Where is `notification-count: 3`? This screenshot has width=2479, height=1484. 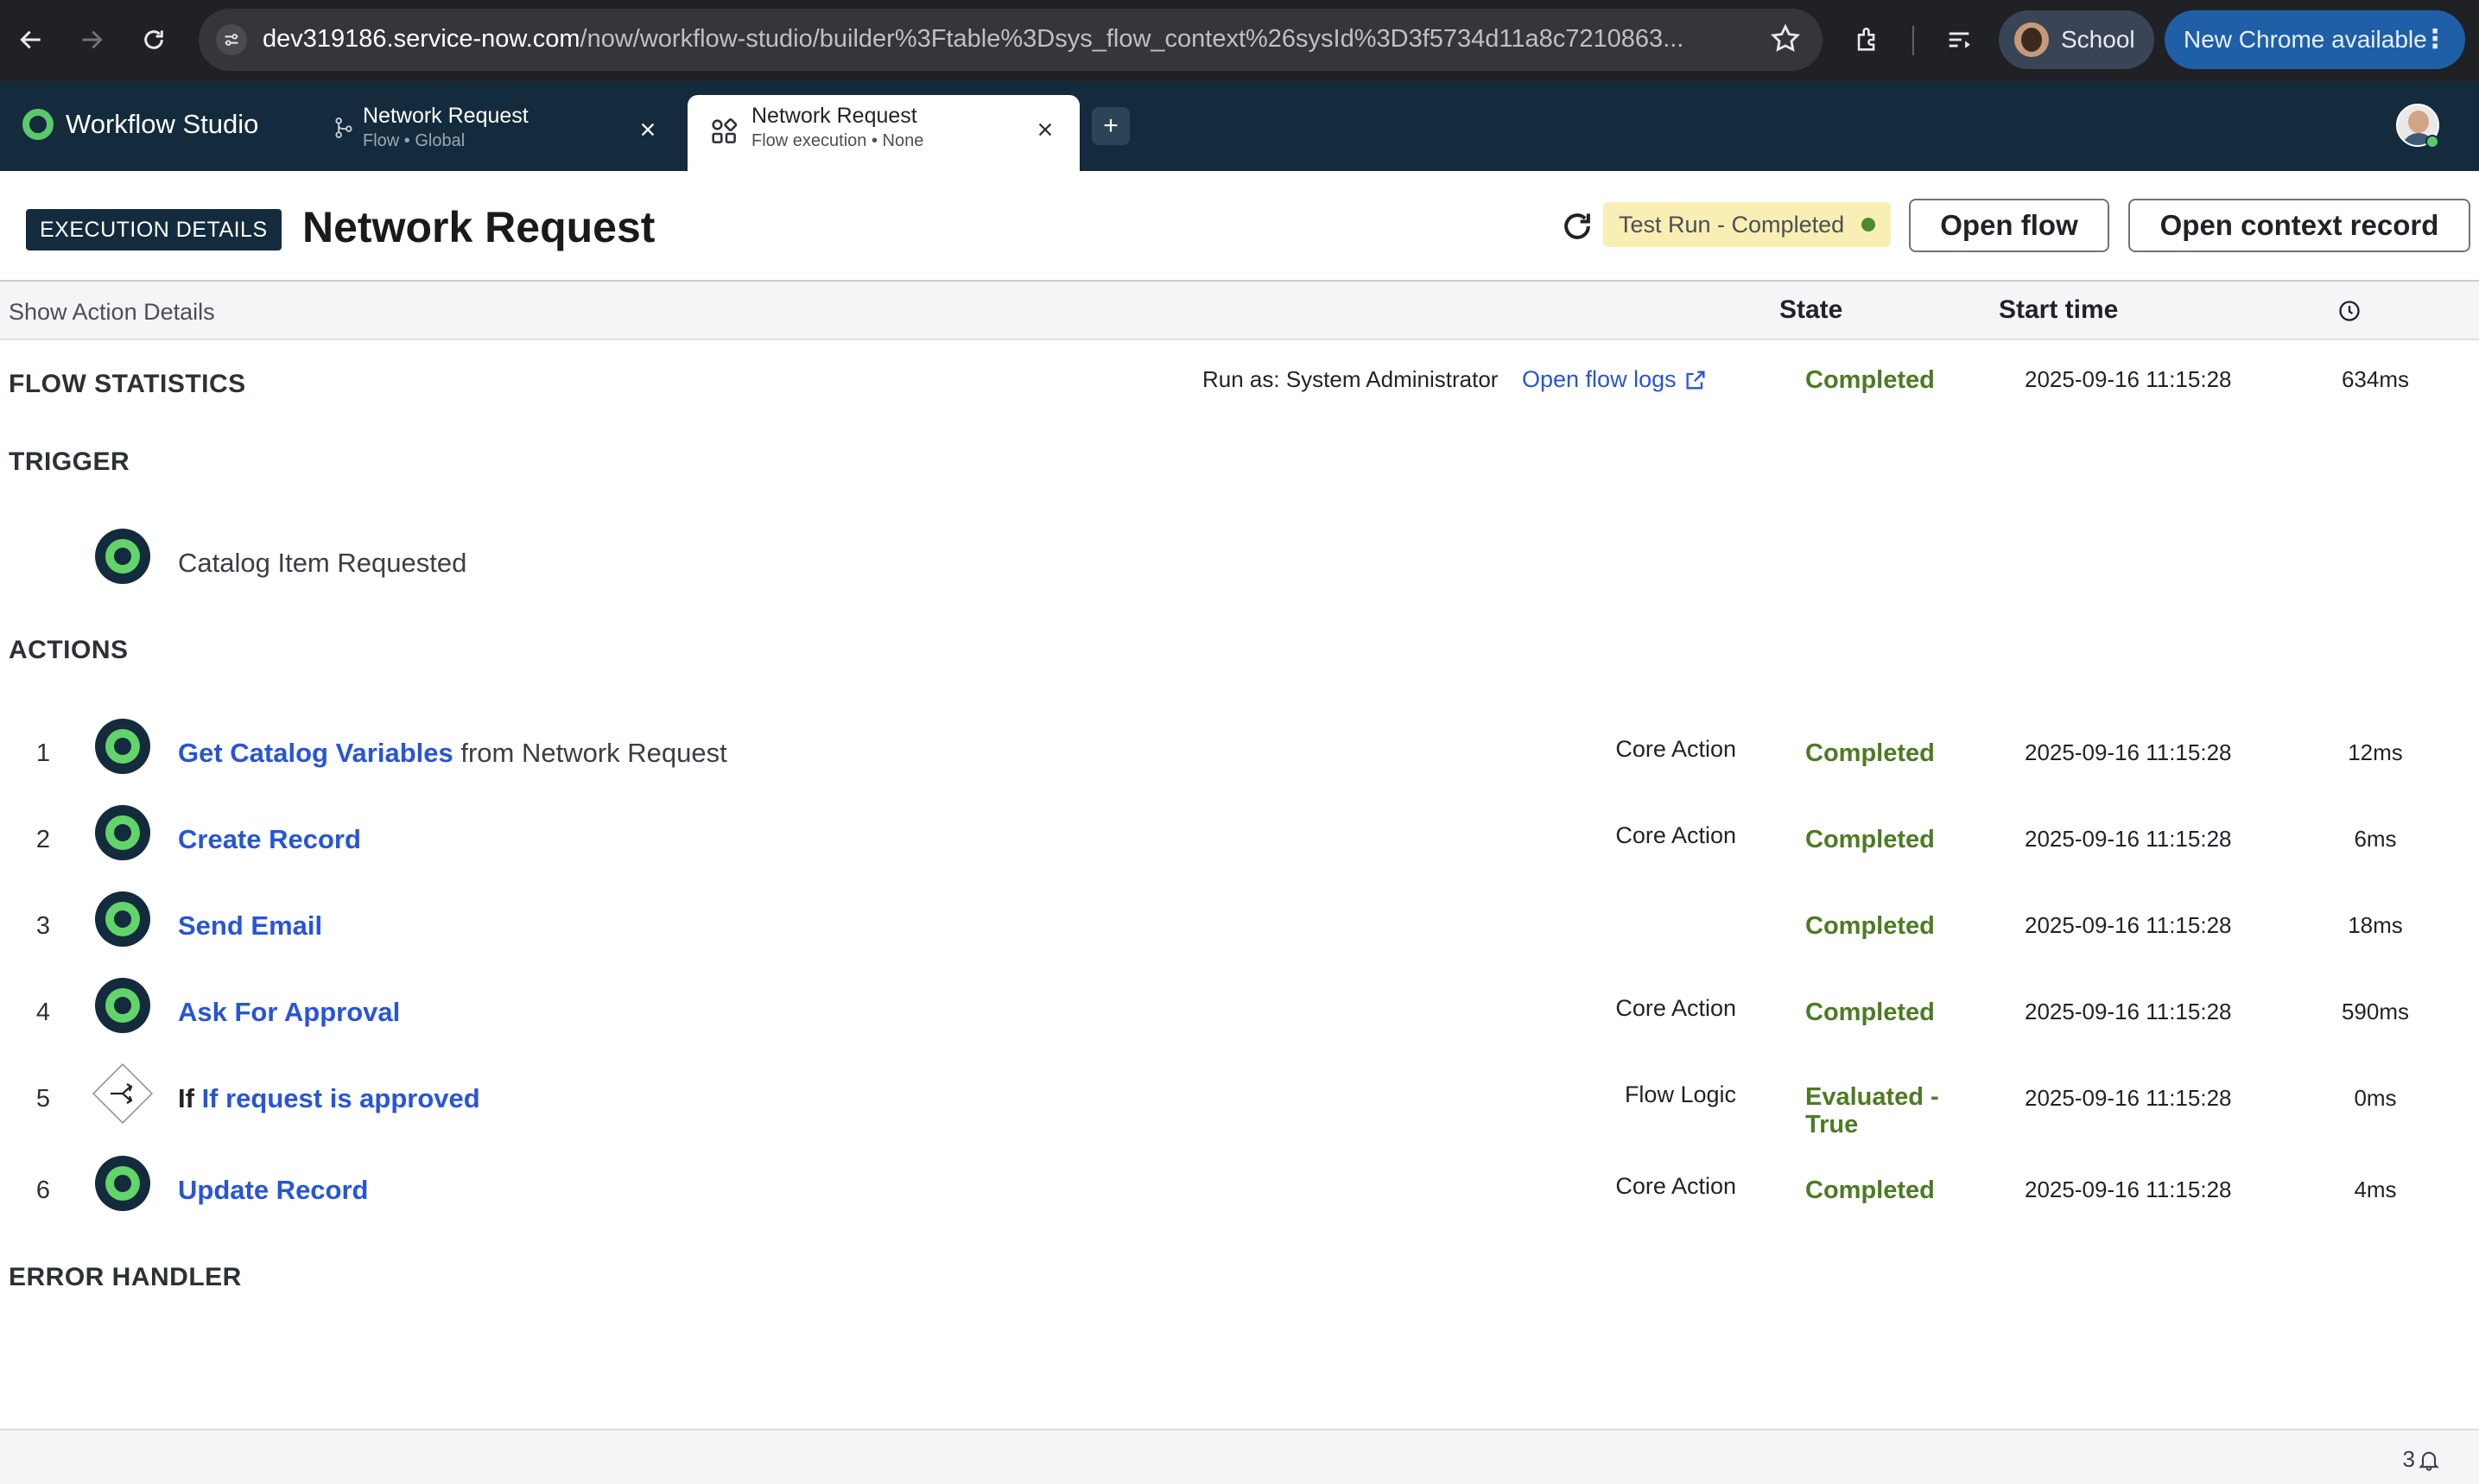
notification-count: 3 is located at coordinates (2408, 1459).